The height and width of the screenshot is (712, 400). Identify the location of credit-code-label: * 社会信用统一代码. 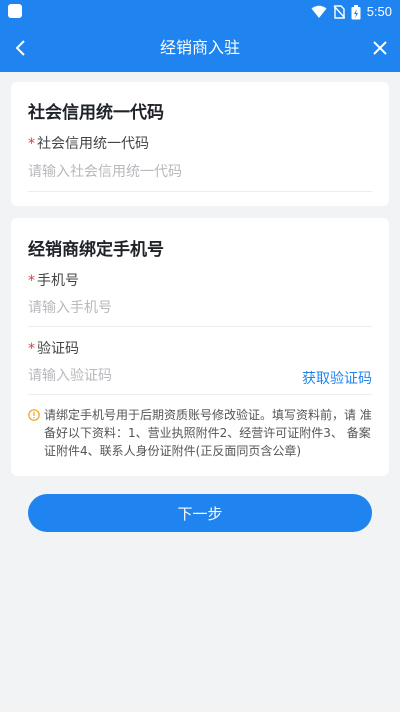
(88, 143).